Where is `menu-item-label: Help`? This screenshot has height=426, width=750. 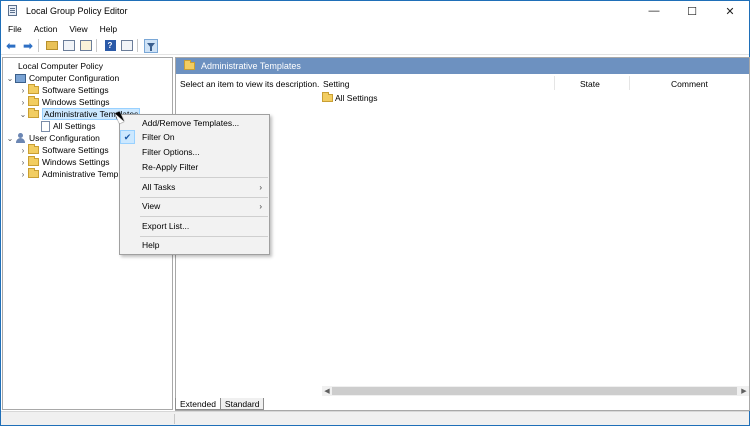 menu-item-label: Help is located at coordinates (151, 245).